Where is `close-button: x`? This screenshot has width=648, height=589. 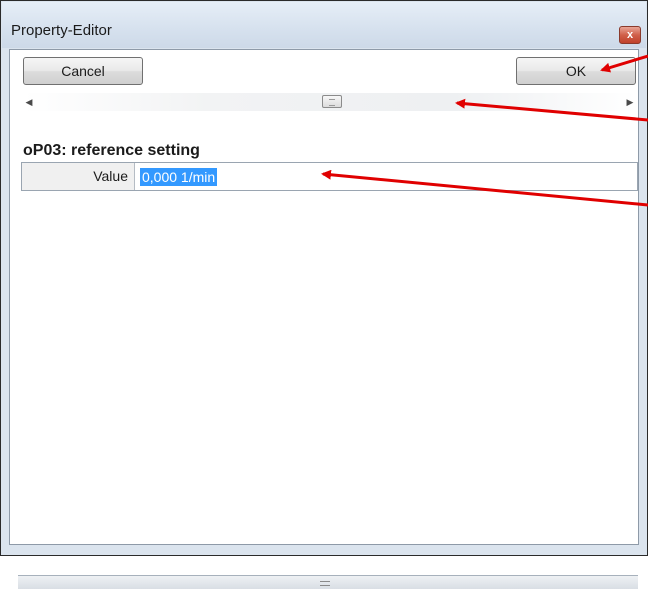
close-button: x is located at coordinates (630, 35).